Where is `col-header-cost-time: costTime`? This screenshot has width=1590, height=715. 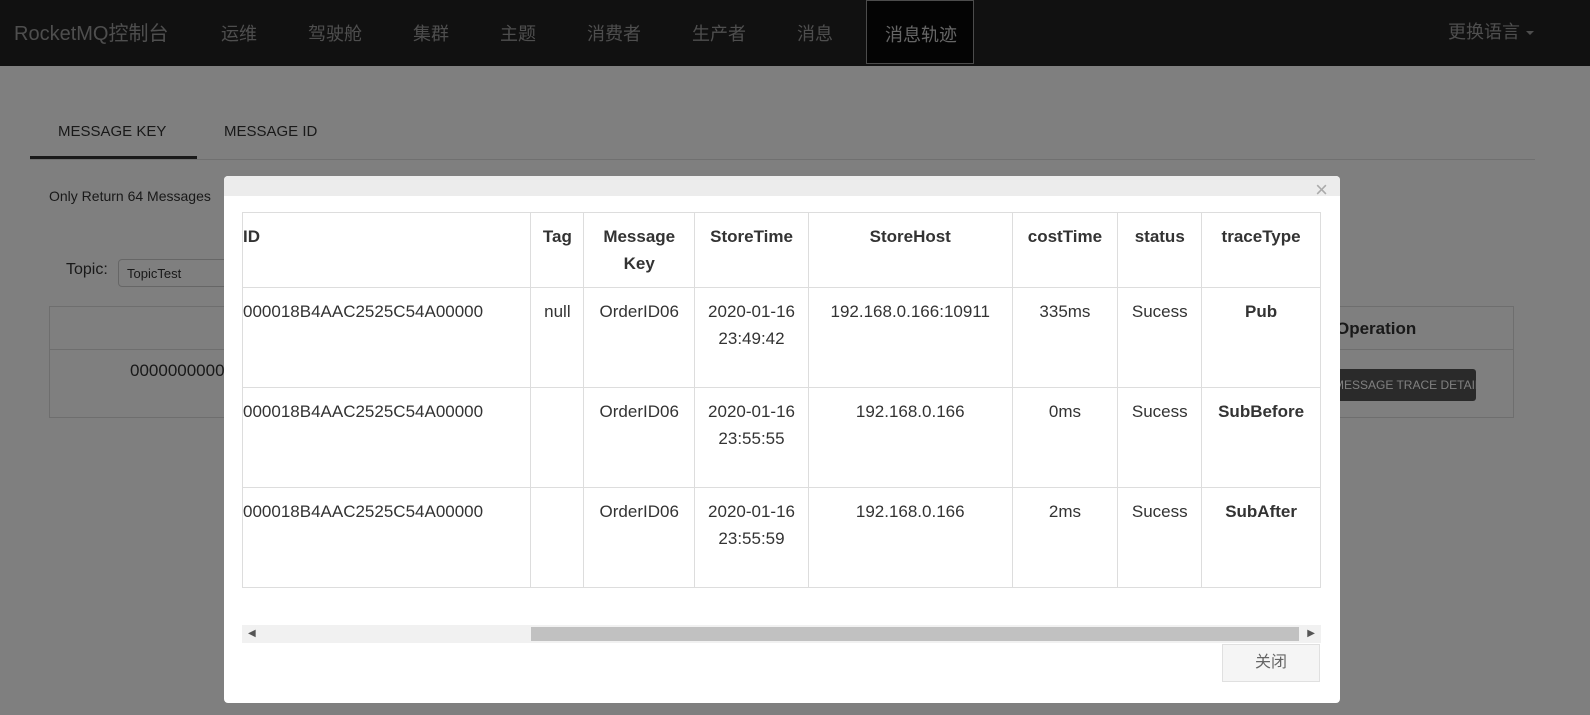 col-header-cost-time: costTime is located at coordinates (1065, 250).